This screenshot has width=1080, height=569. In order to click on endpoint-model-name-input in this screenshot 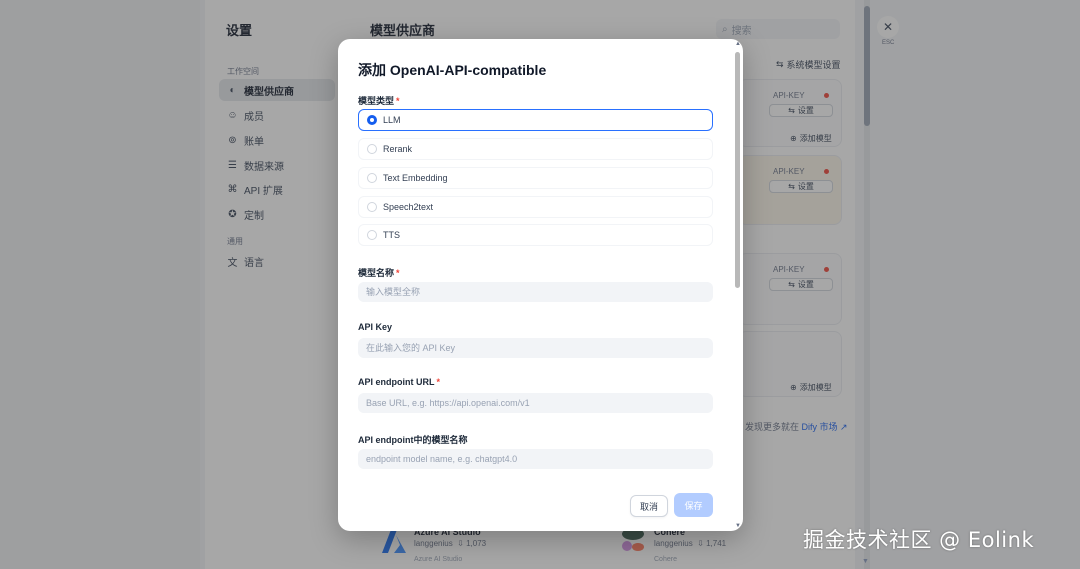, I will do `click(535, 459)`.